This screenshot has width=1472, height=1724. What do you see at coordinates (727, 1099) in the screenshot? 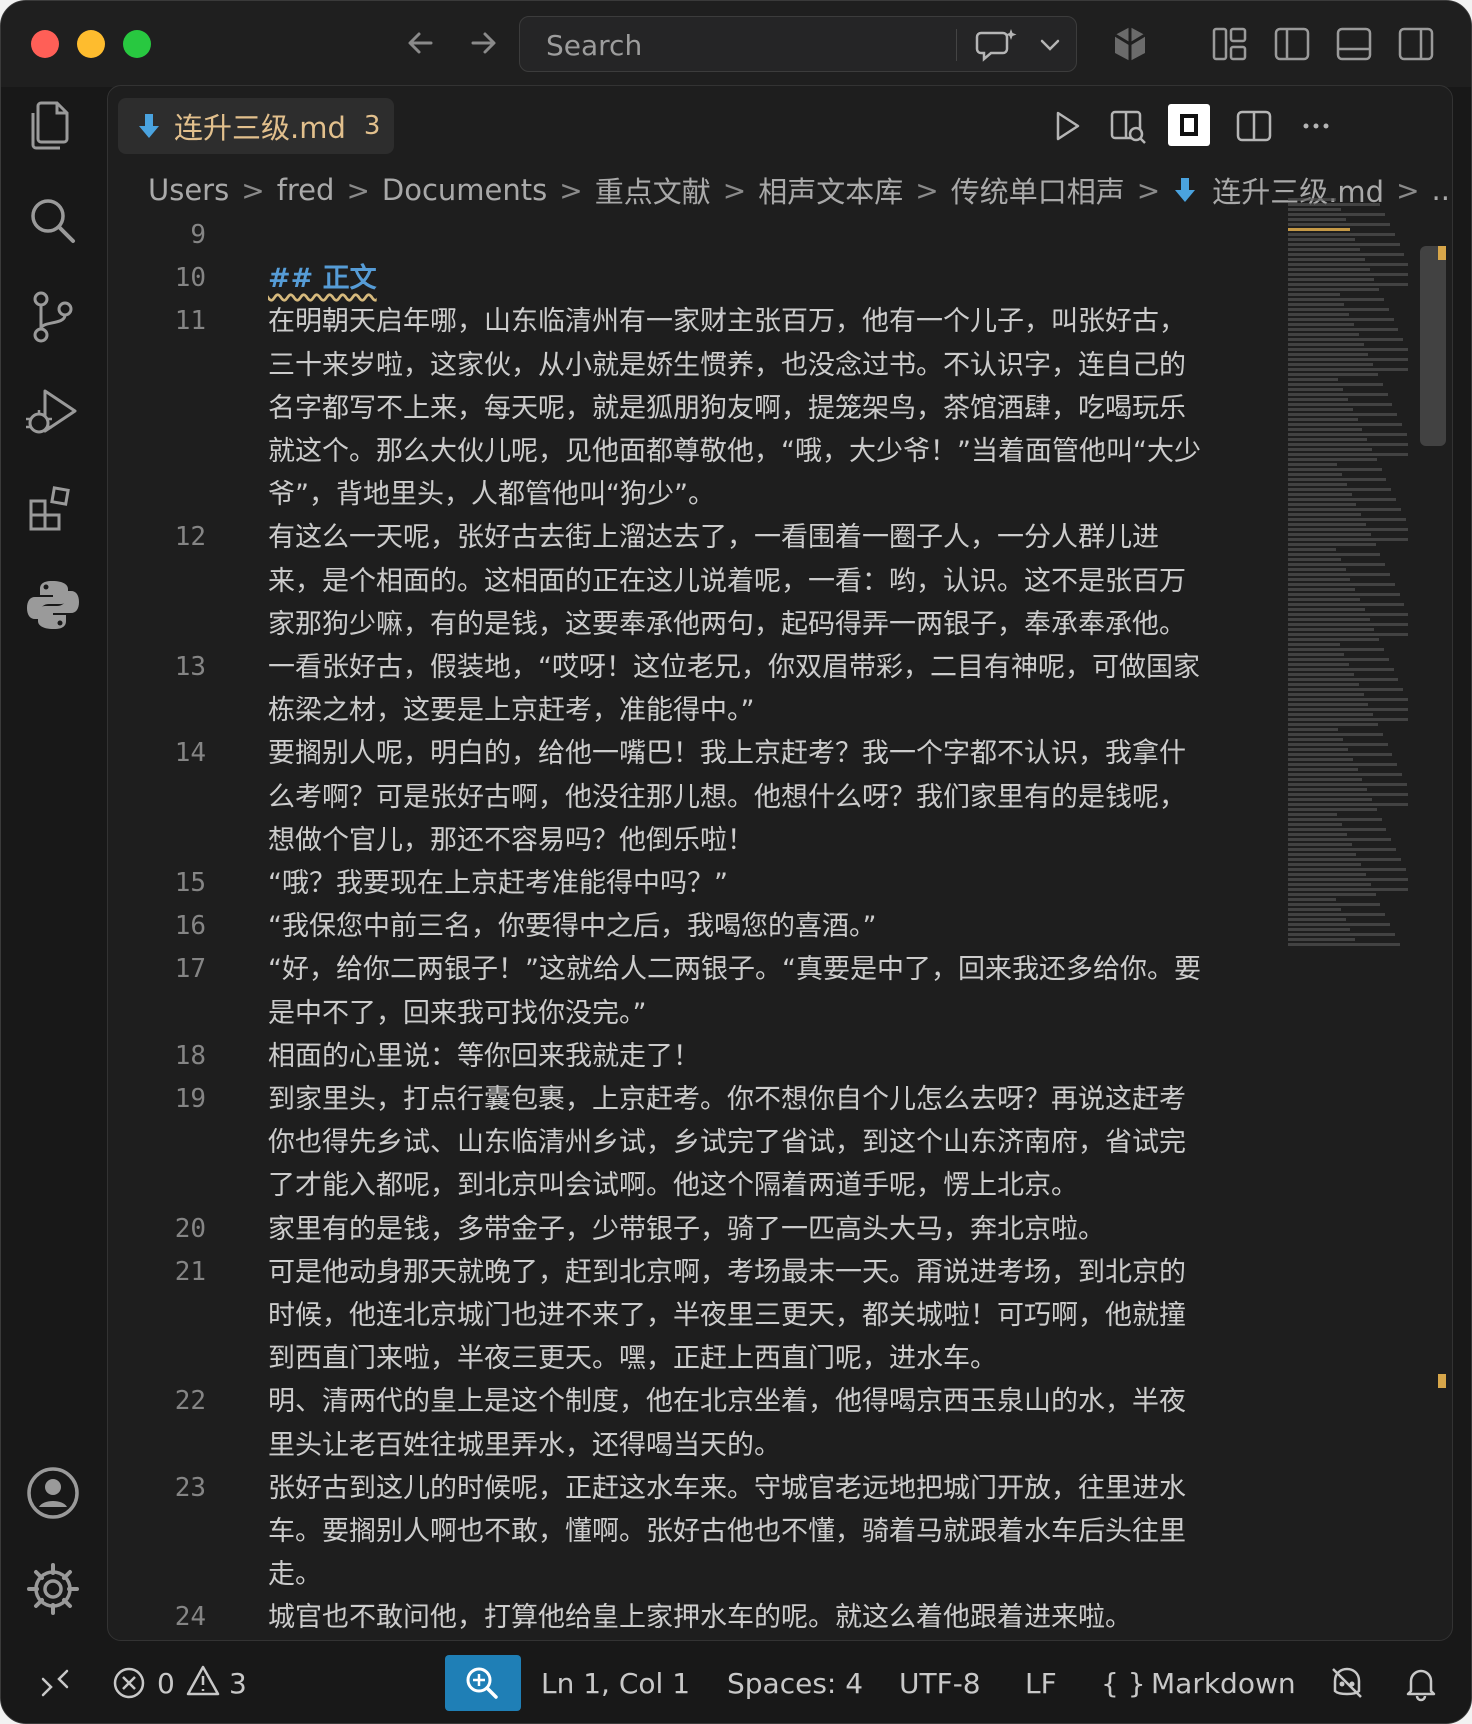
I see `line-text: 到家里头，打点行囊包裹，上京赶考。你不想你自个儿怎么去呀？再说这赶考` at bounding box center [727, 1099].